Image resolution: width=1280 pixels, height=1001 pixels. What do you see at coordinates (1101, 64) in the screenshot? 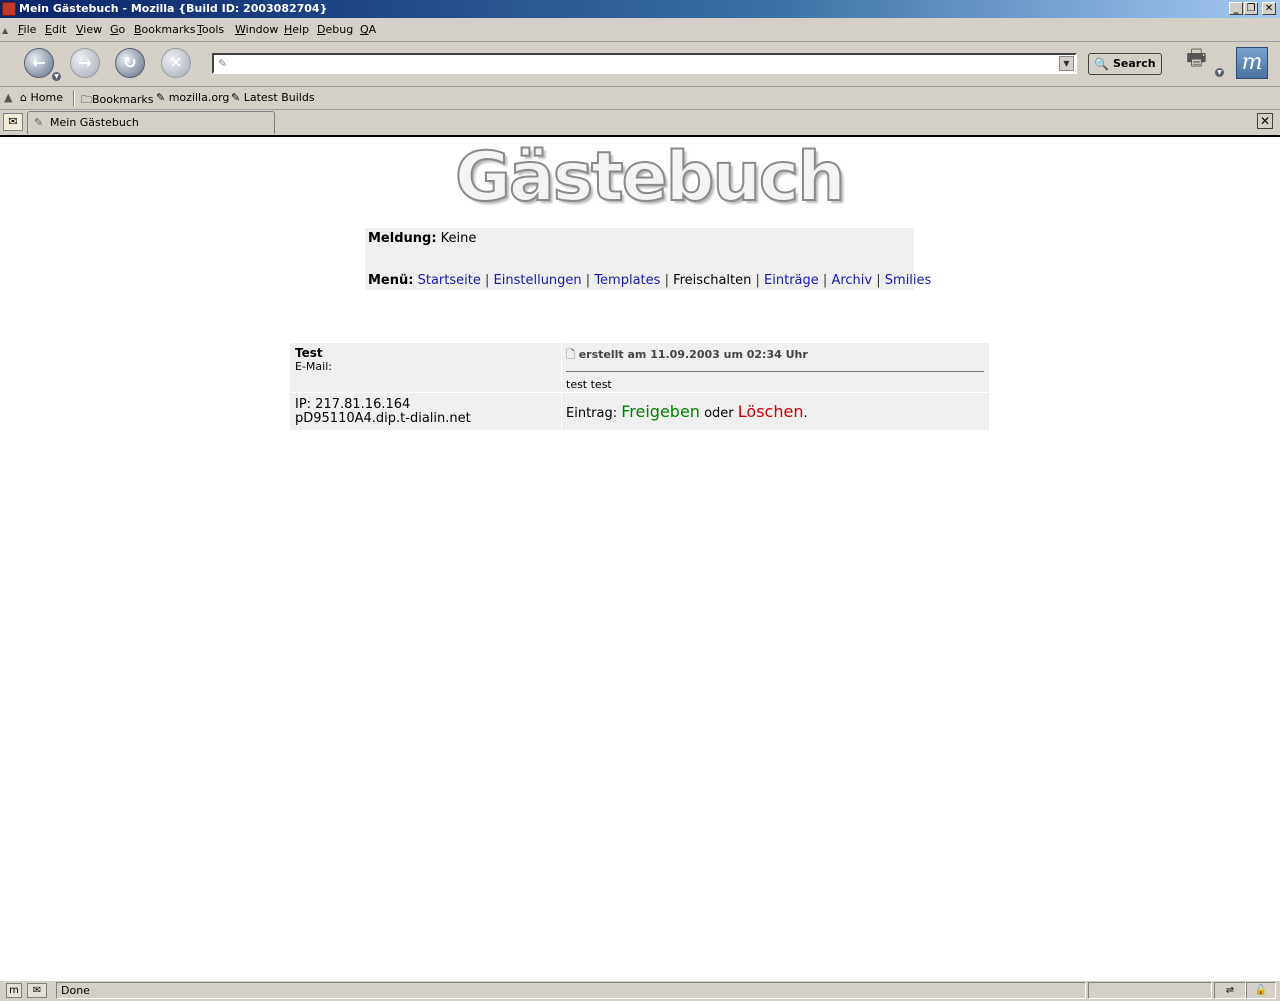
I see `magnifier-icon: 🔍` at bounding box center [1101, 64].